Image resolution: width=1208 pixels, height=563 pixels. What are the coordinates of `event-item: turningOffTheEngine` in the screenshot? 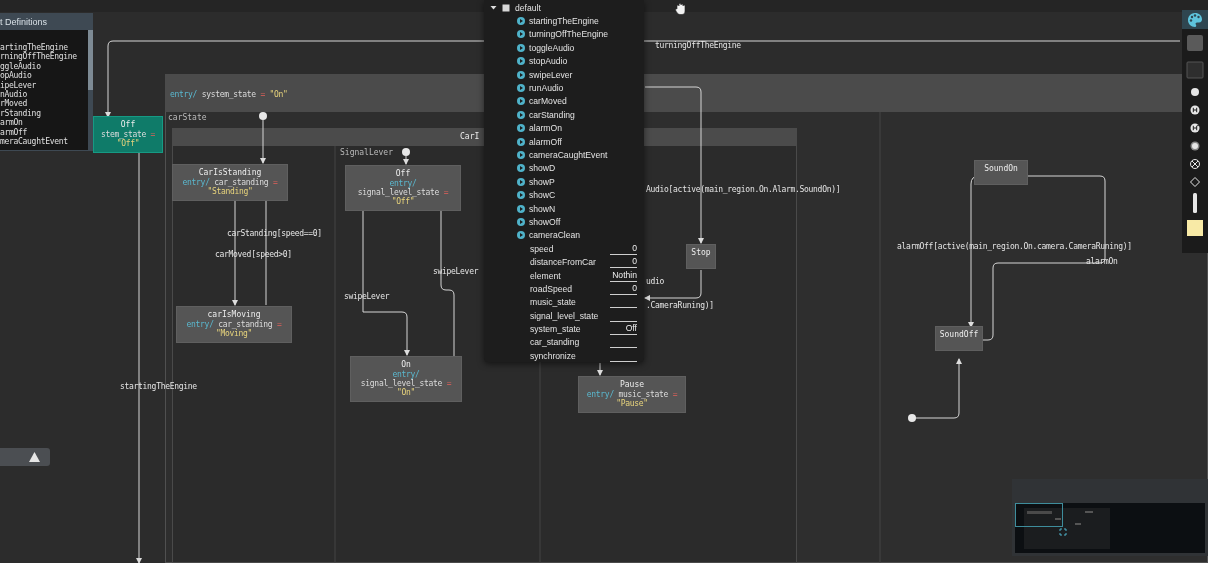 It's located at (569, 34).